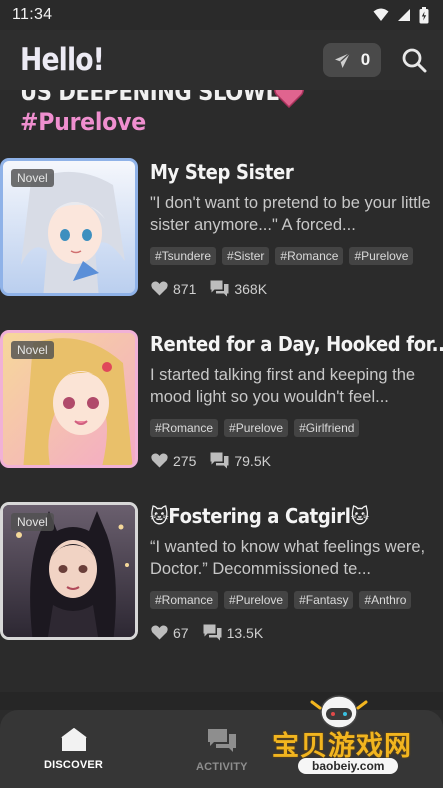  I want to click on tag-list: #Romance #Purelove #Fantasy #Anthro, so click(281, 600).